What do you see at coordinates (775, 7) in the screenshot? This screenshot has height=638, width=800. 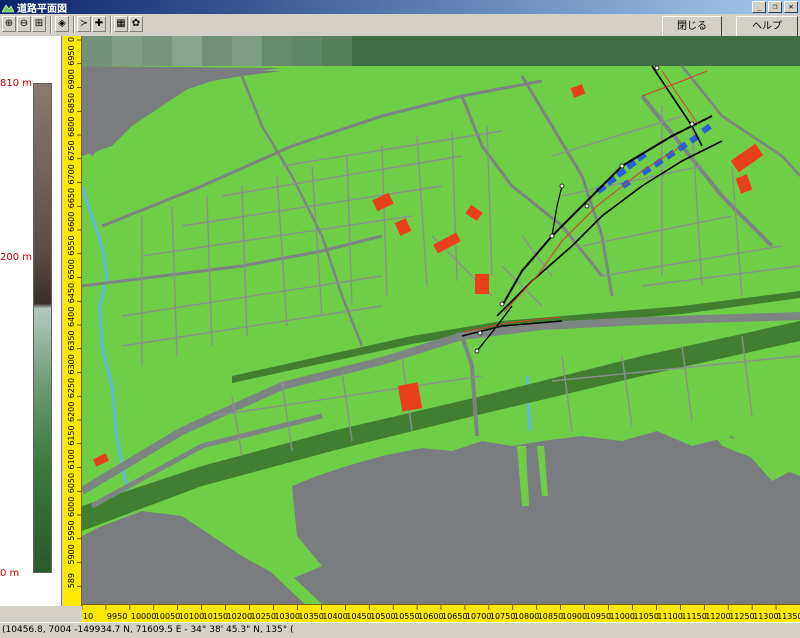 I see `restore-button: ❐` at bounding box center [775, 7].